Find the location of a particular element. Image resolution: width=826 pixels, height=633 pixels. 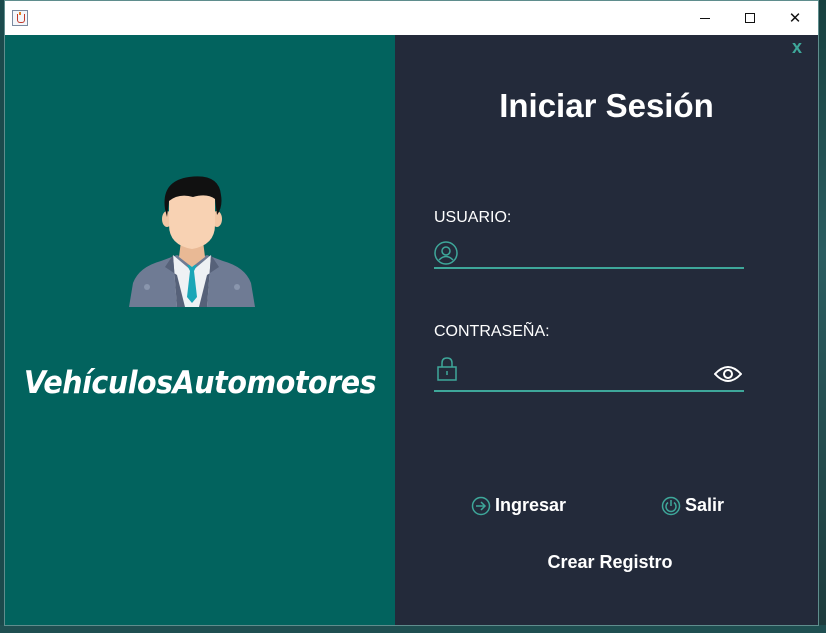

username-input is located at coordinates (588, 254).